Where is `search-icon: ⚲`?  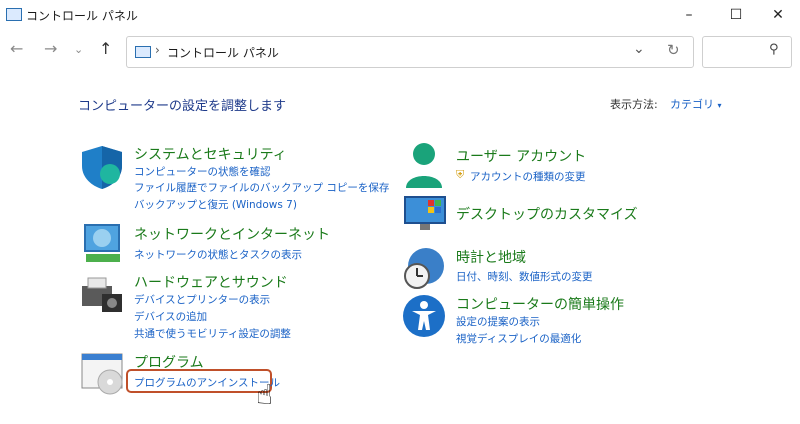
search-icon: ⚲ is located at coordinates (774, 49).